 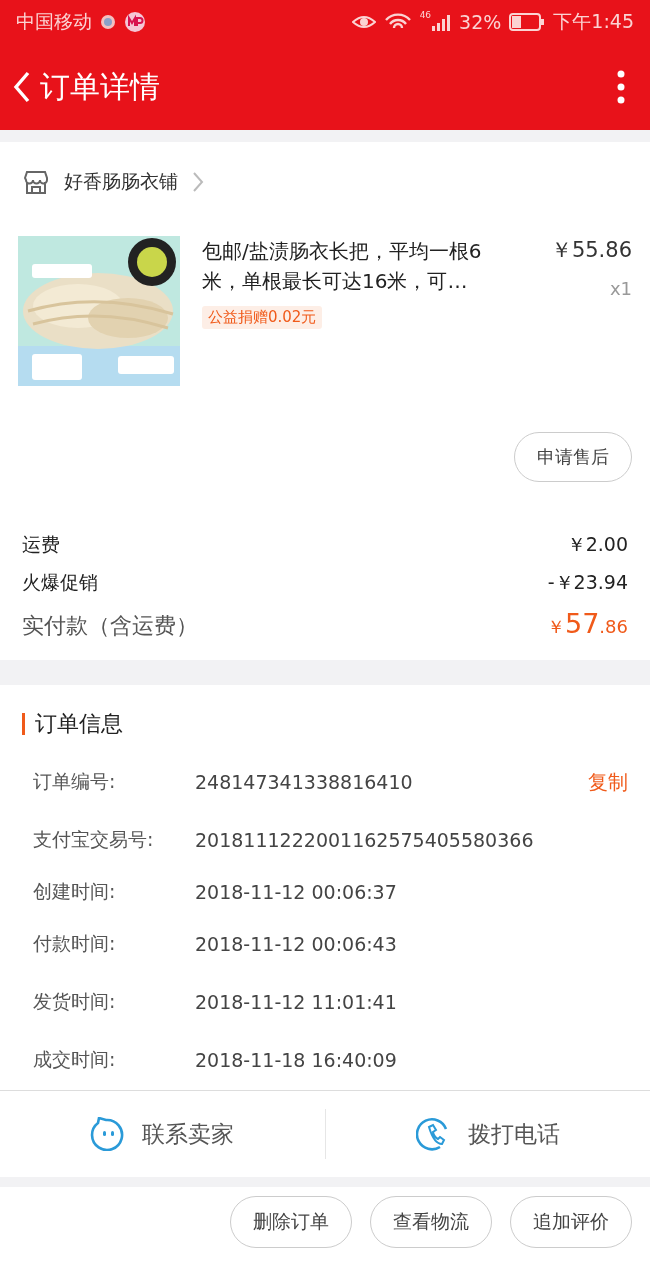 I want to click on network-label: 46, so click(x=425, y=15).